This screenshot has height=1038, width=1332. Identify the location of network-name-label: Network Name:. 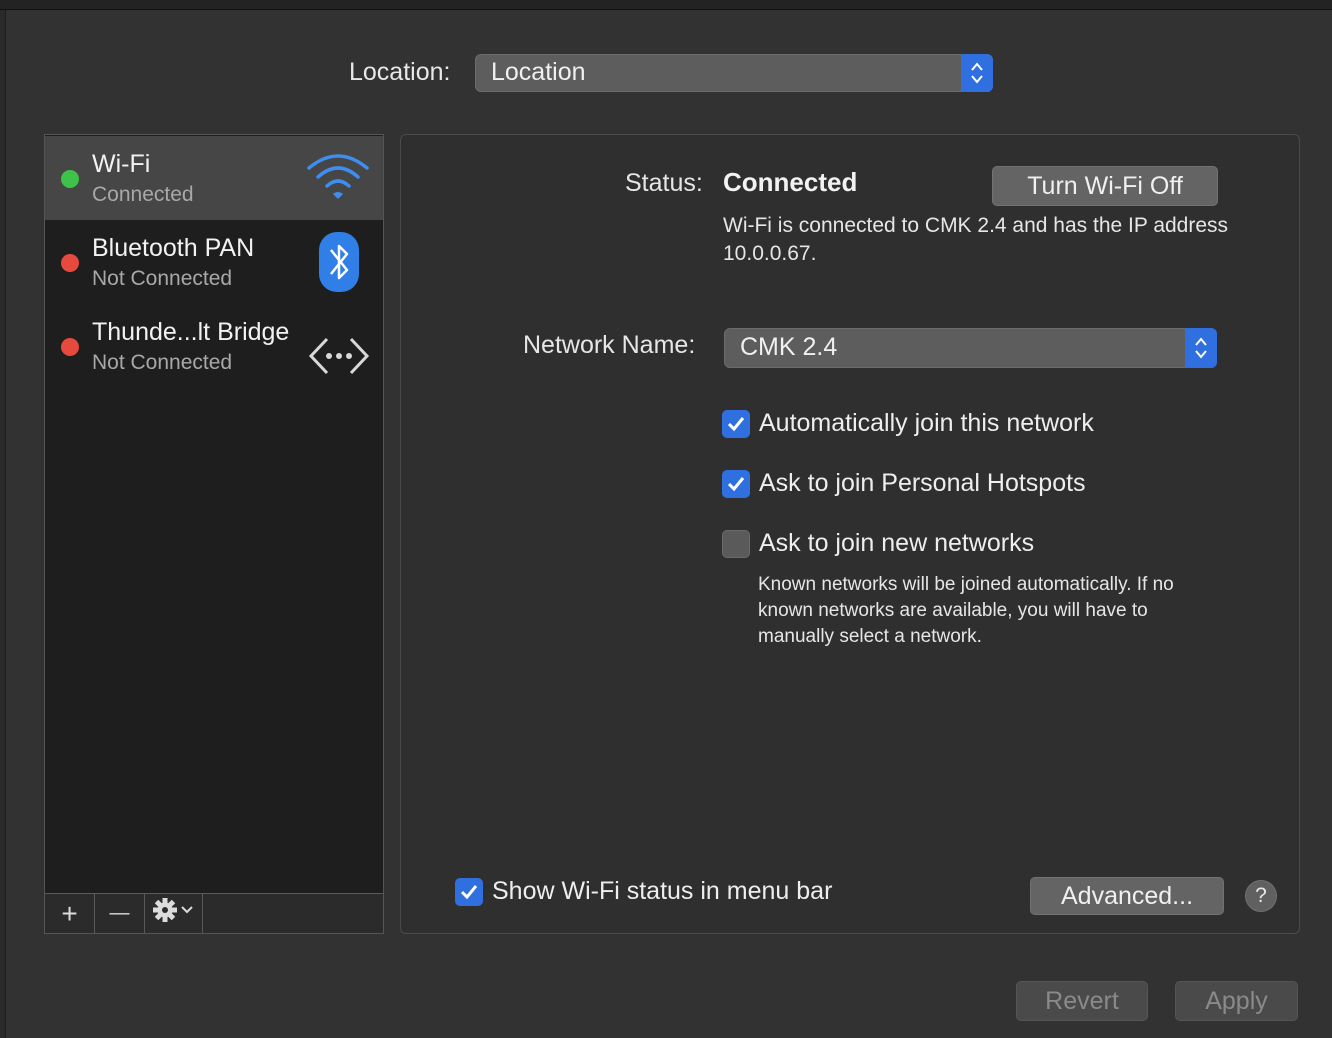
(609, 345).